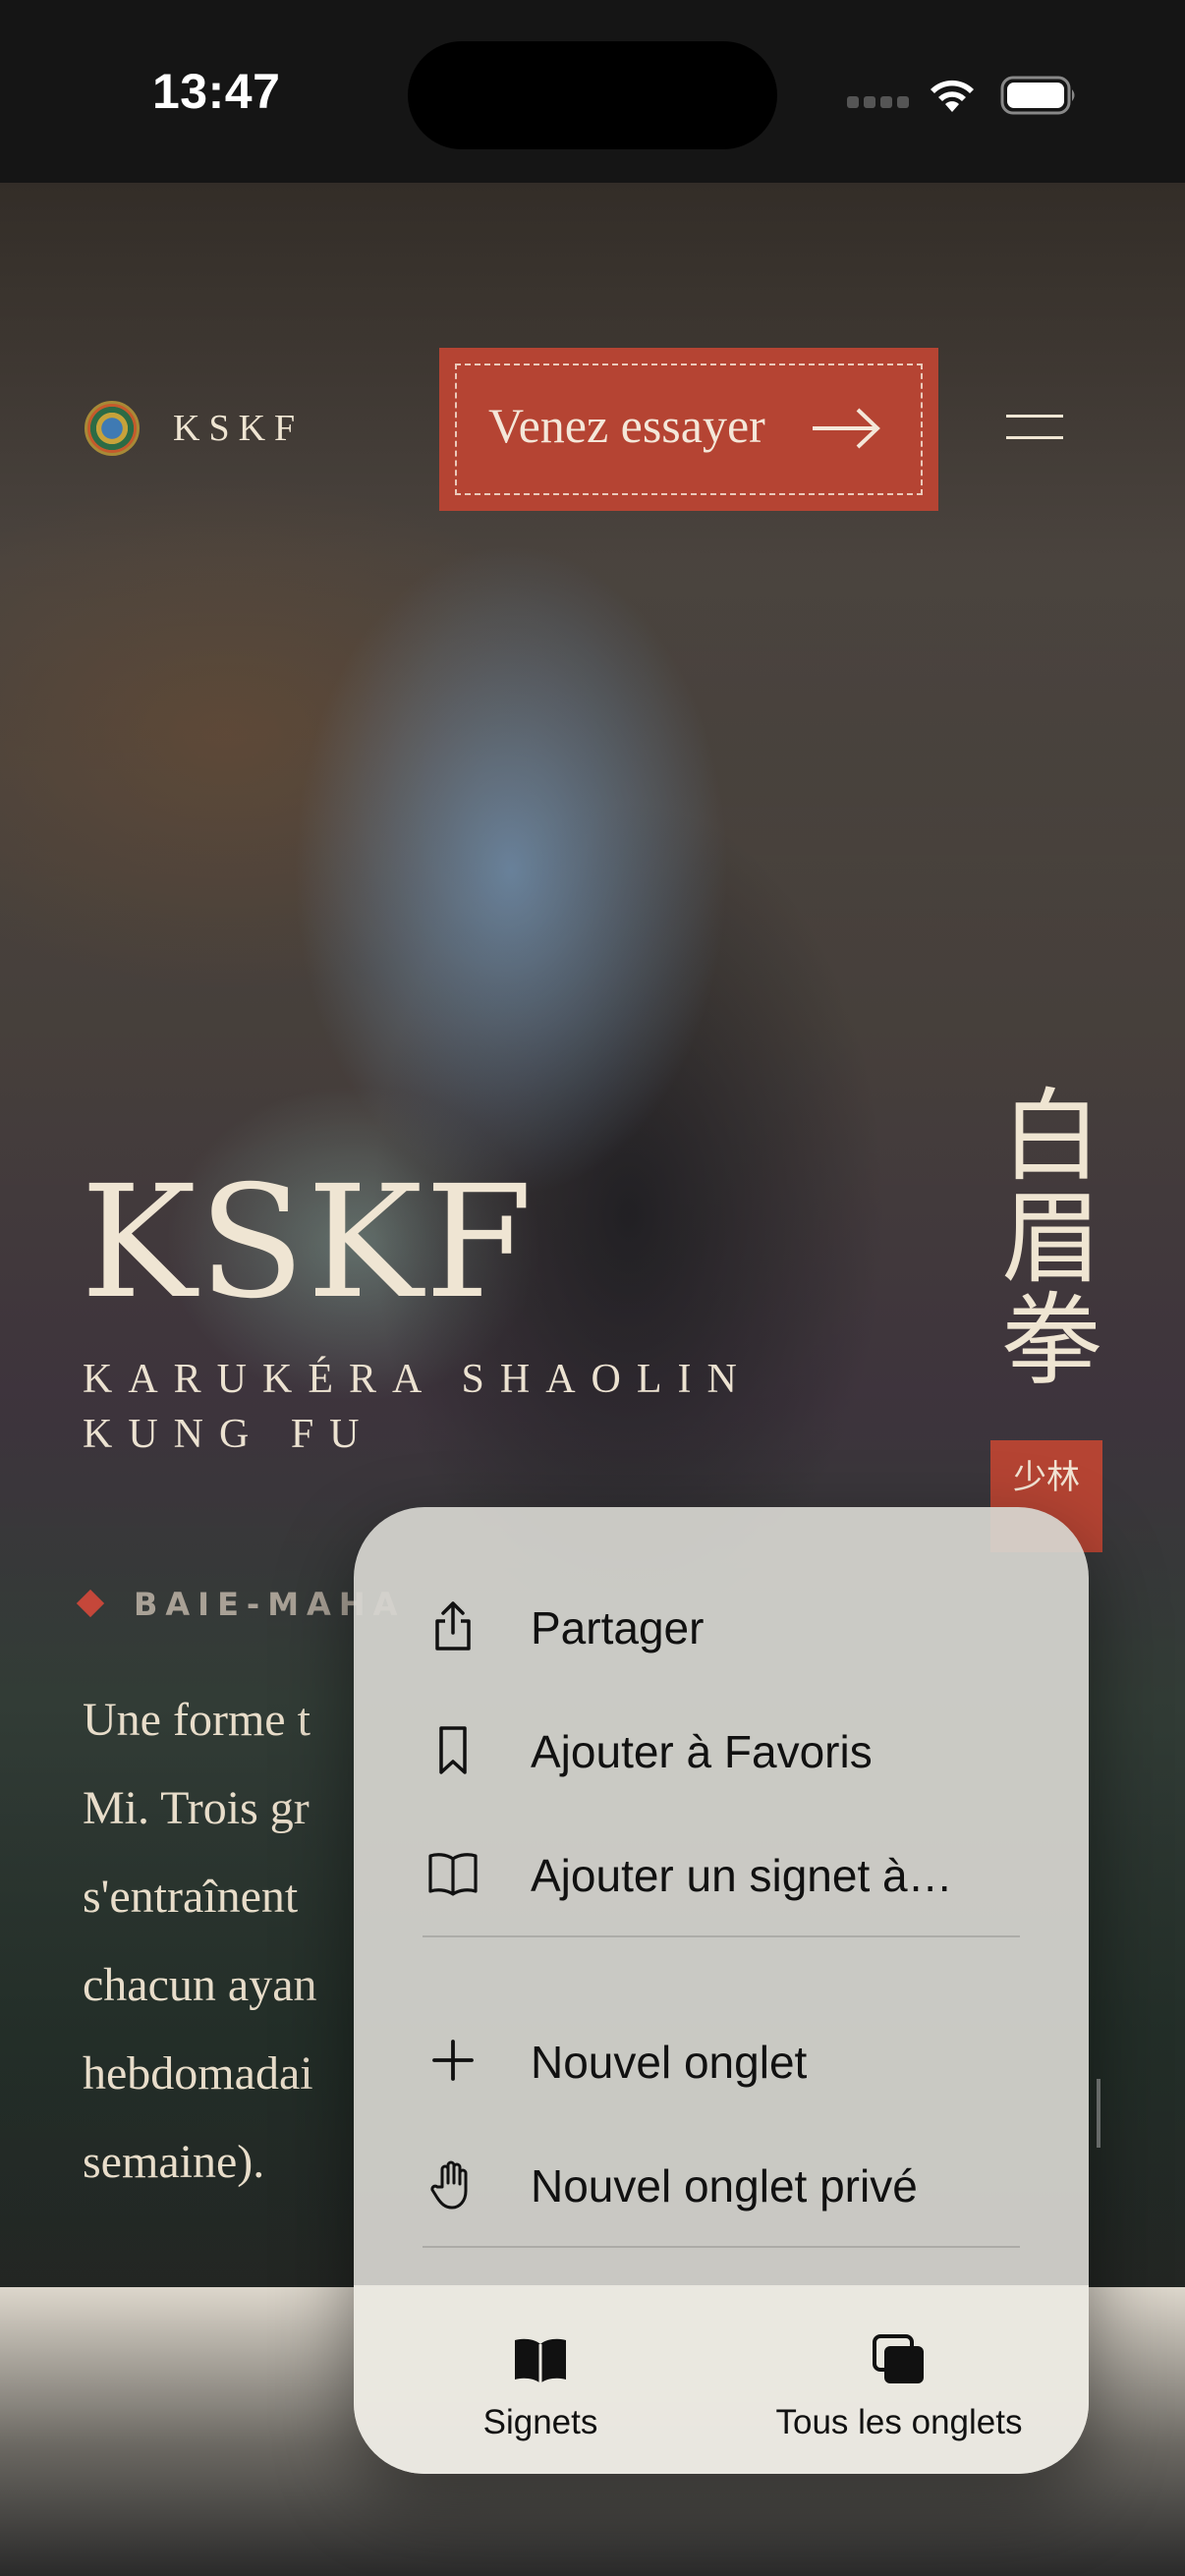 This screenshot has width=1185, height=2576. Describe the element at coordinates (1038, 95) in the screenshot. I see `battery-icon` at that location.